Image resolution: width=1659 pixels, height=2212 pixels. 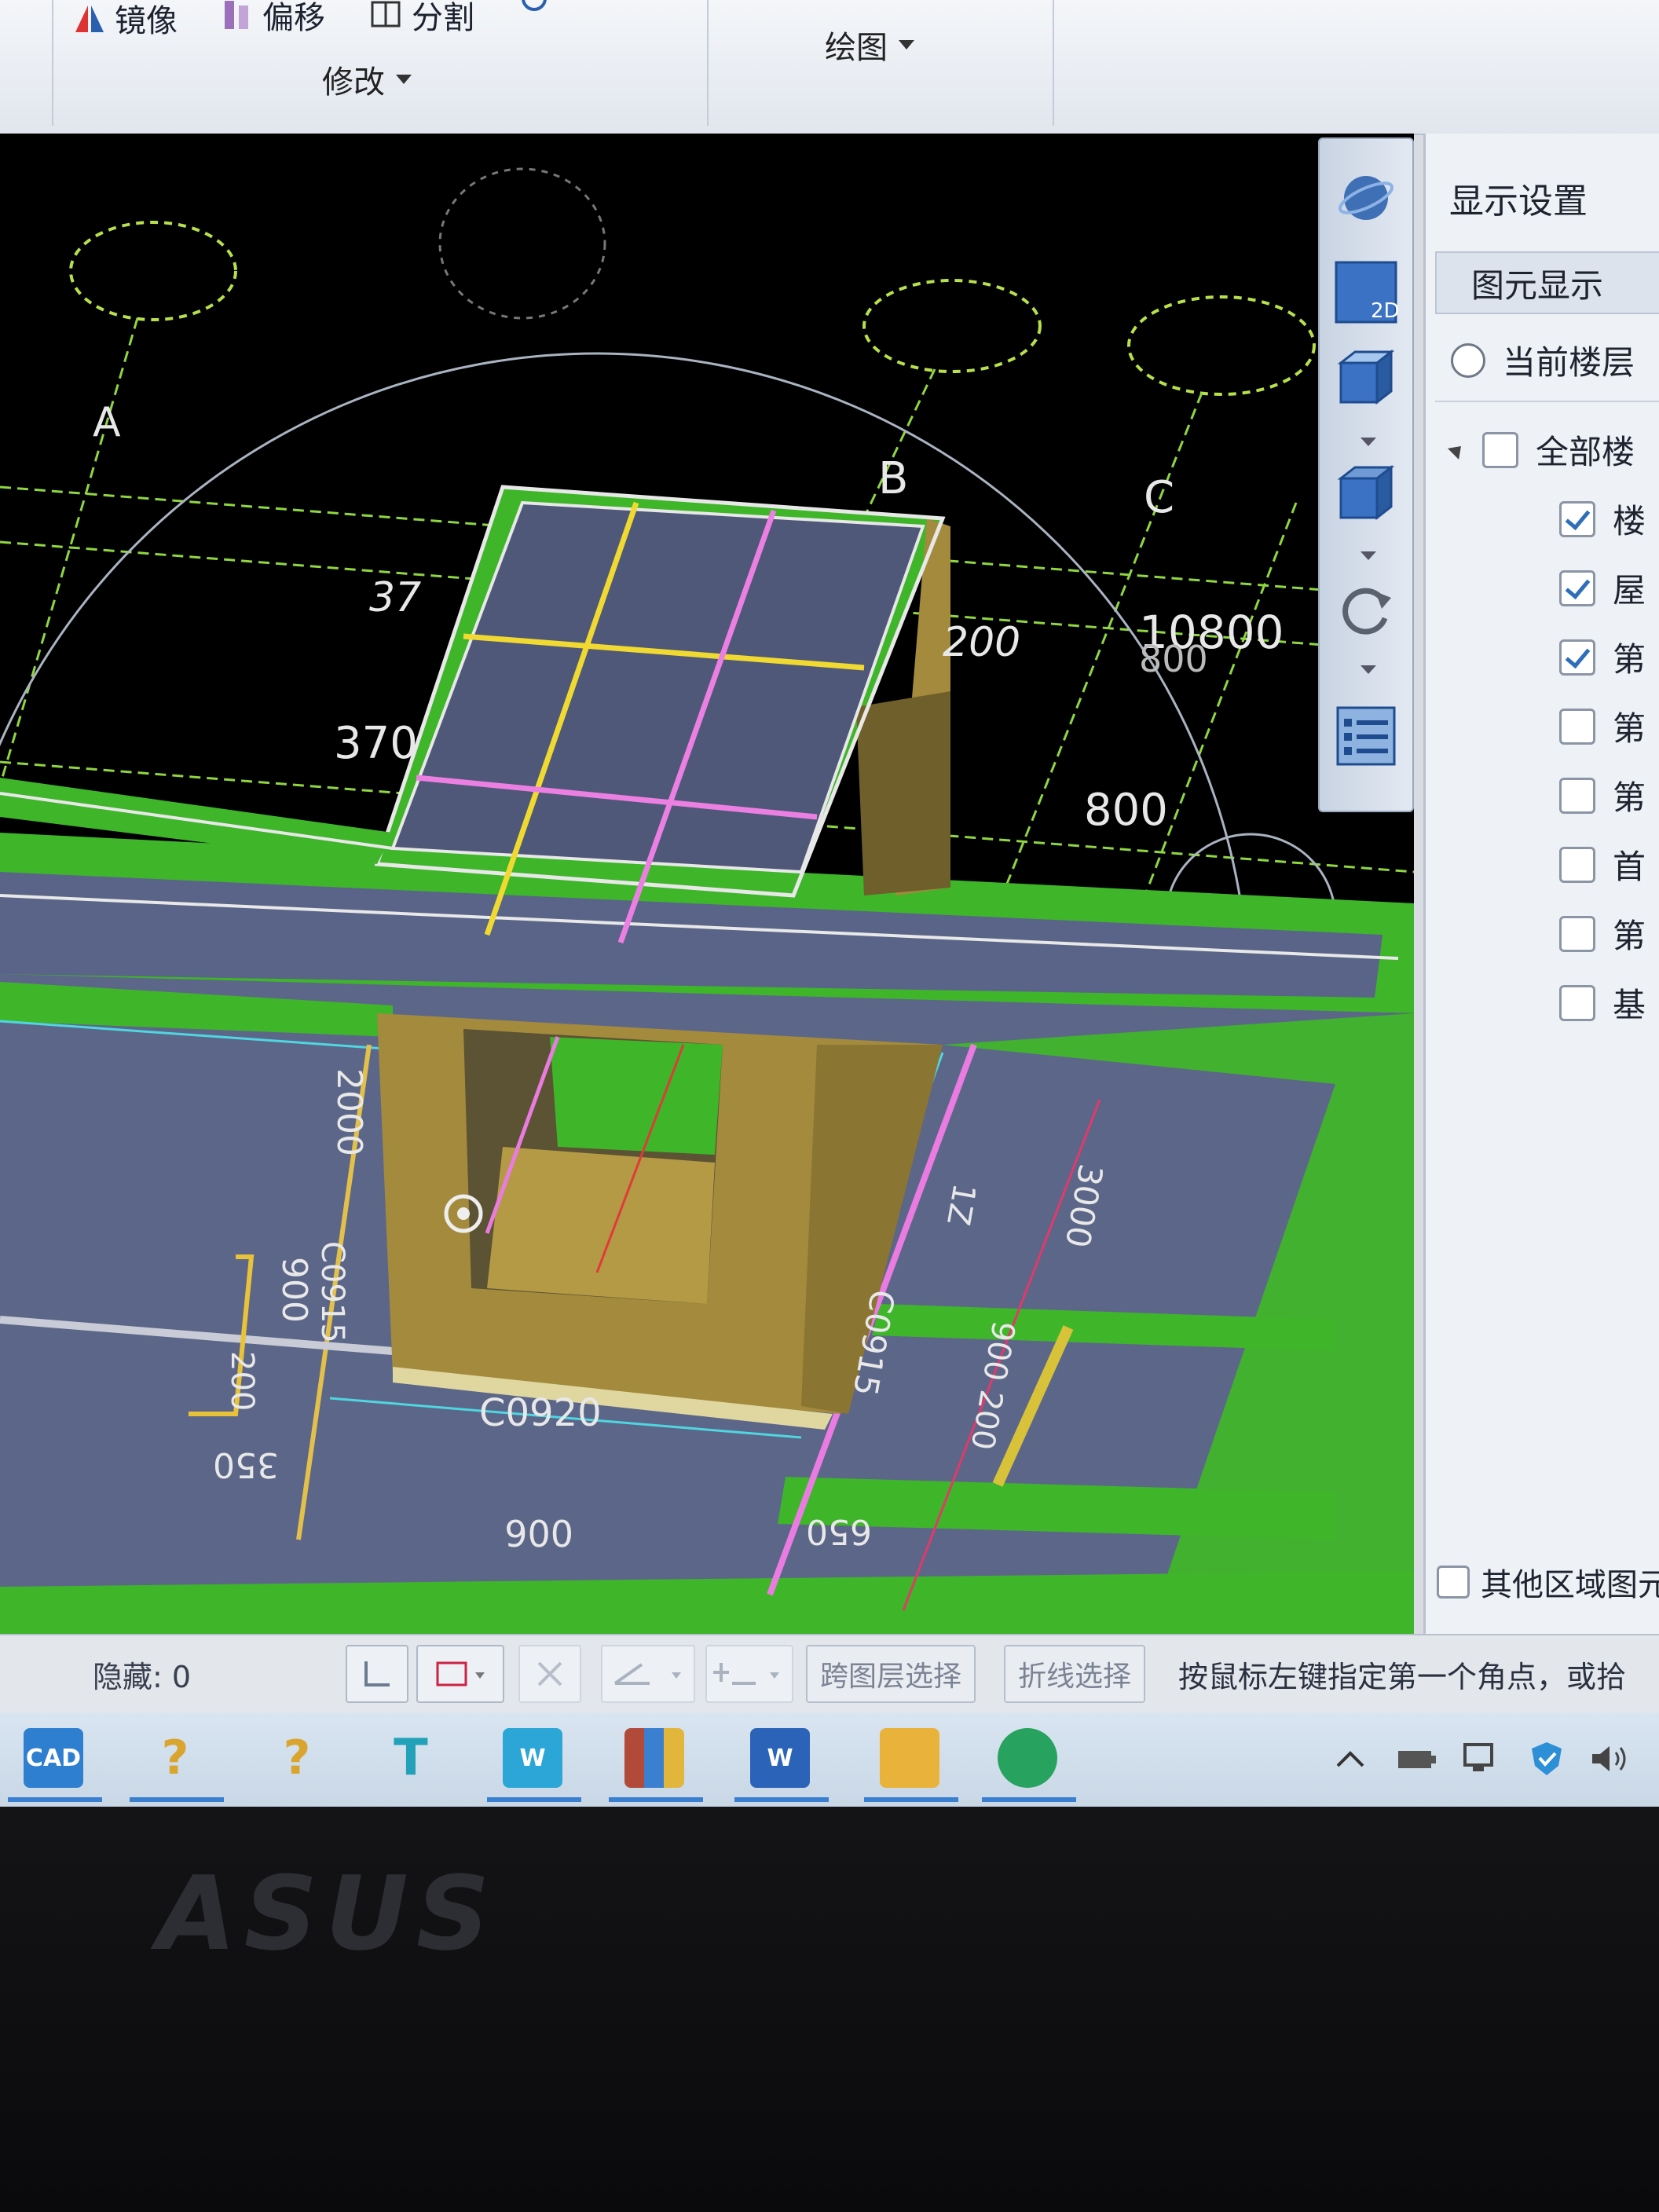 I want to click on polyline-select-button: 折线选择, so click(x=1075, y=1674).